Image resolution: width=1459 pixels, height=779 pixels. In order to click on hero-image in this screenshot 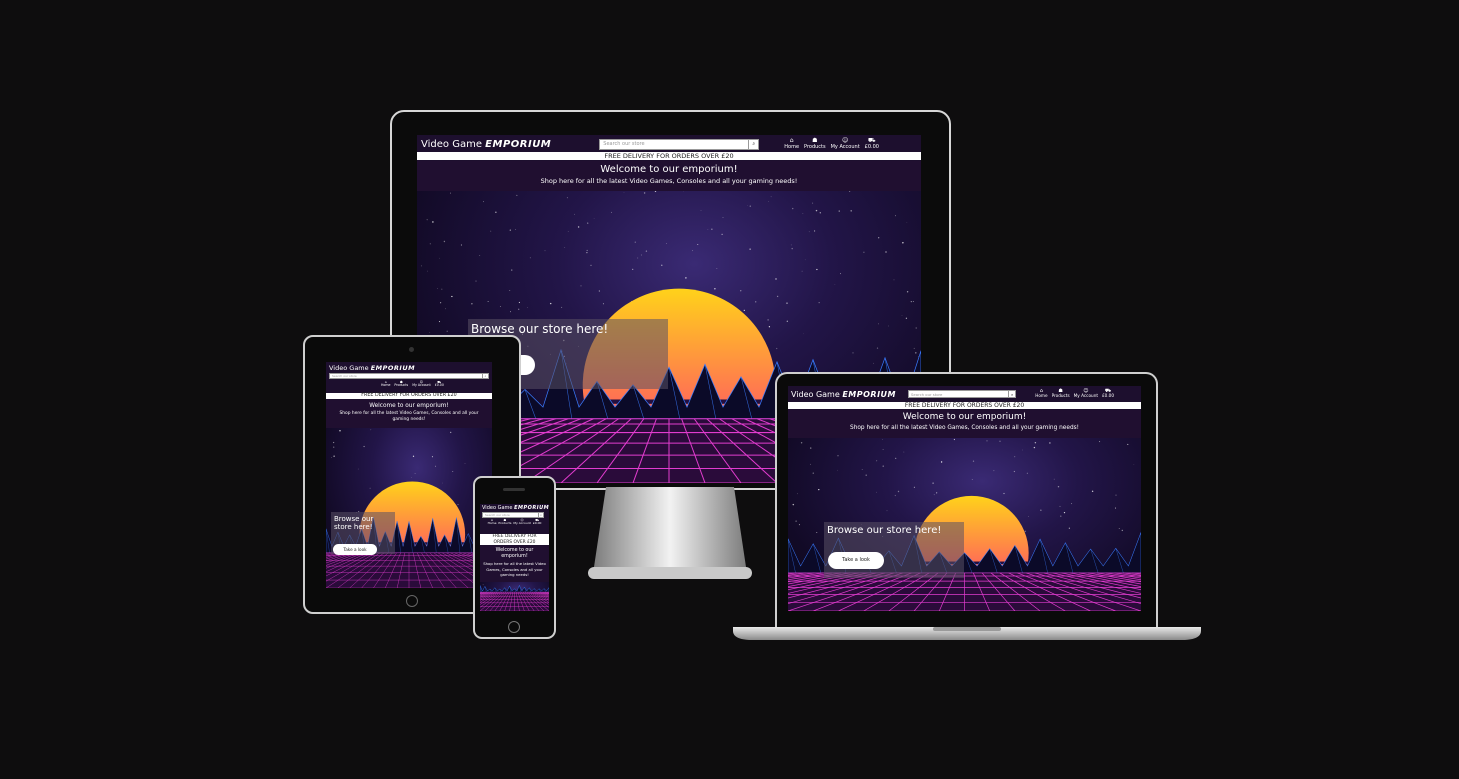, I will do `click(514, 596)`.